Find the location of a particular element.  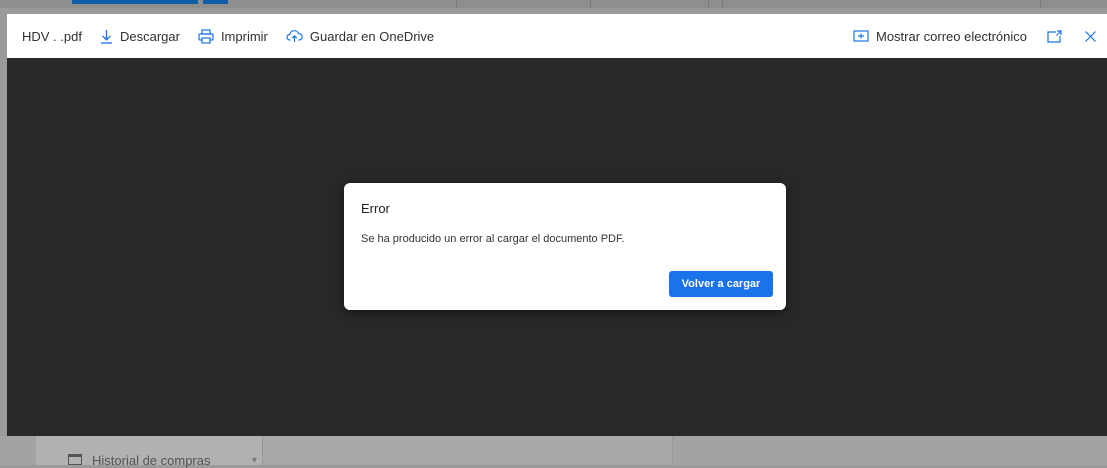

save-to-onedrive-label: Guardar en OneDrive is located at coordinates (372, 36).